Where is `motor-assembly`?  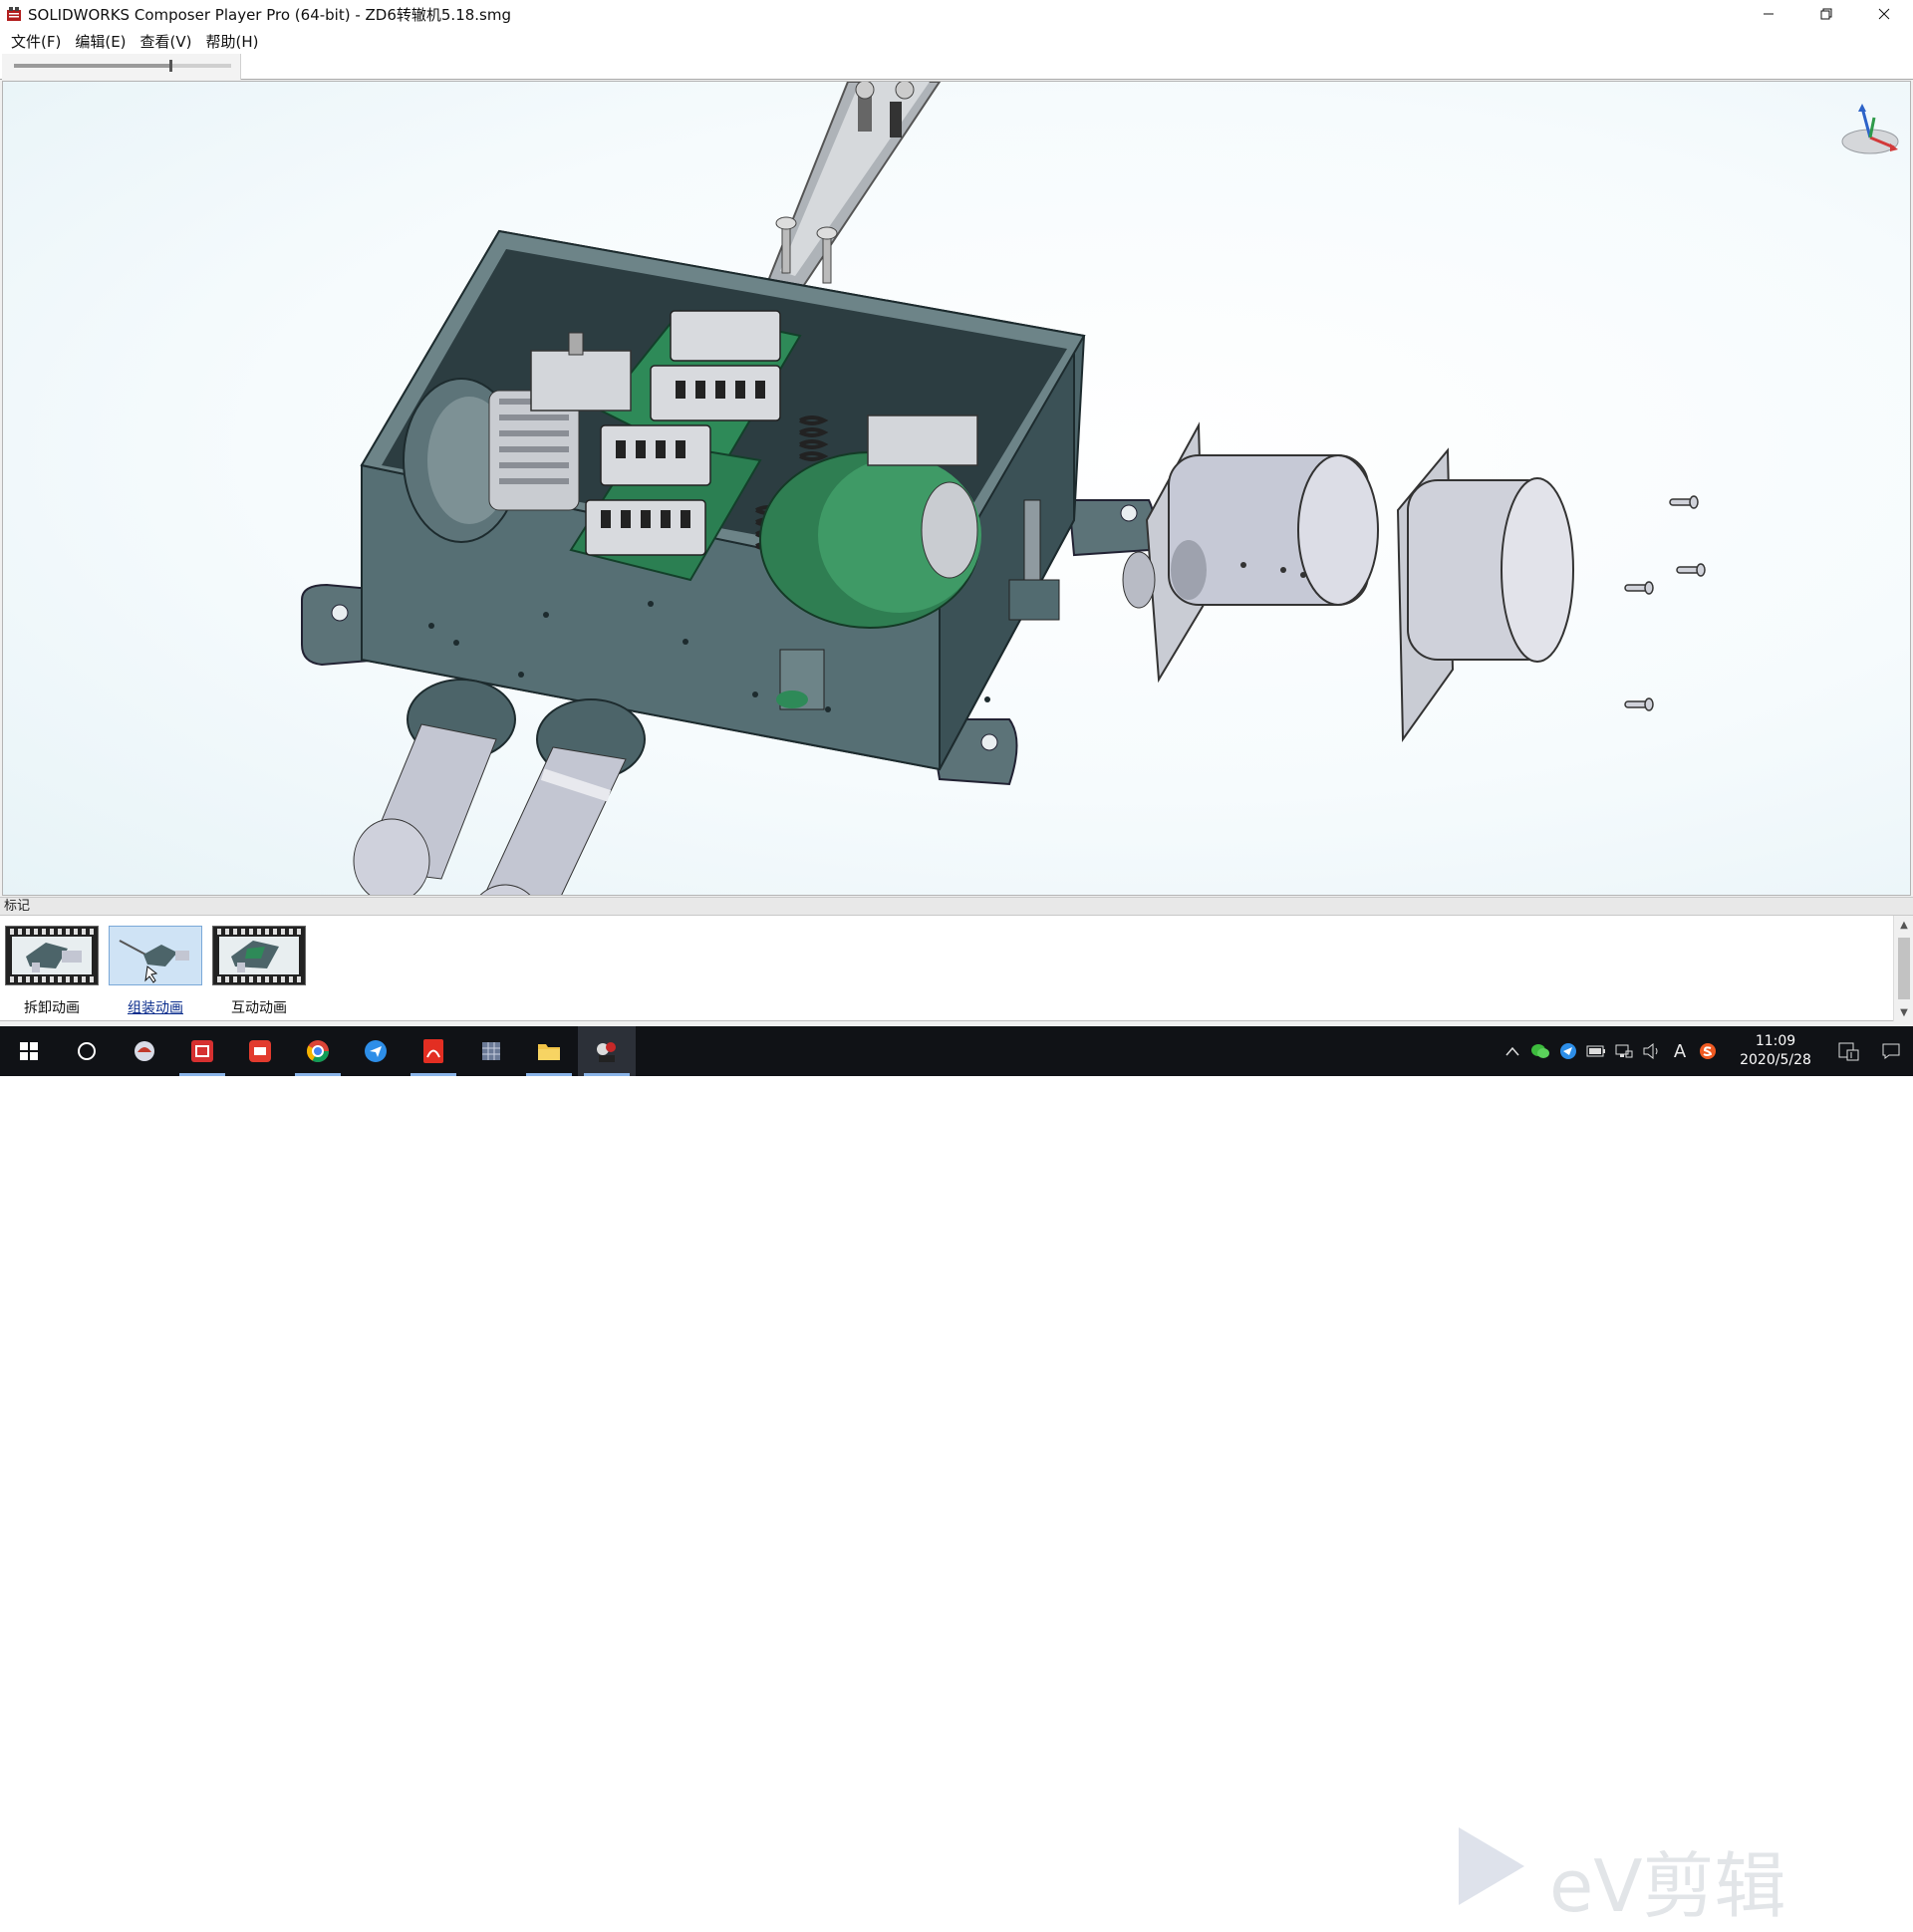 motor-assembly is located at coordinates (1414, 582).